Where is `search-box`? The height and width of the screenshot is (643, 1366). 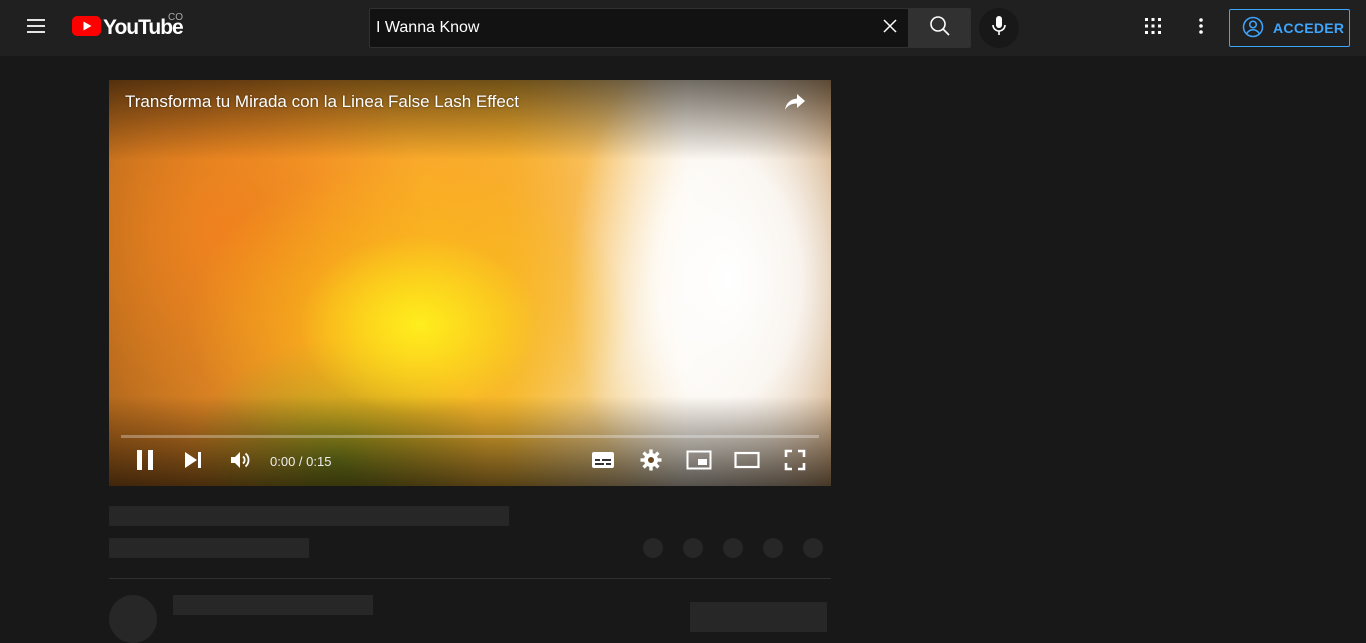
search-box is located at coordinates (638, 28).